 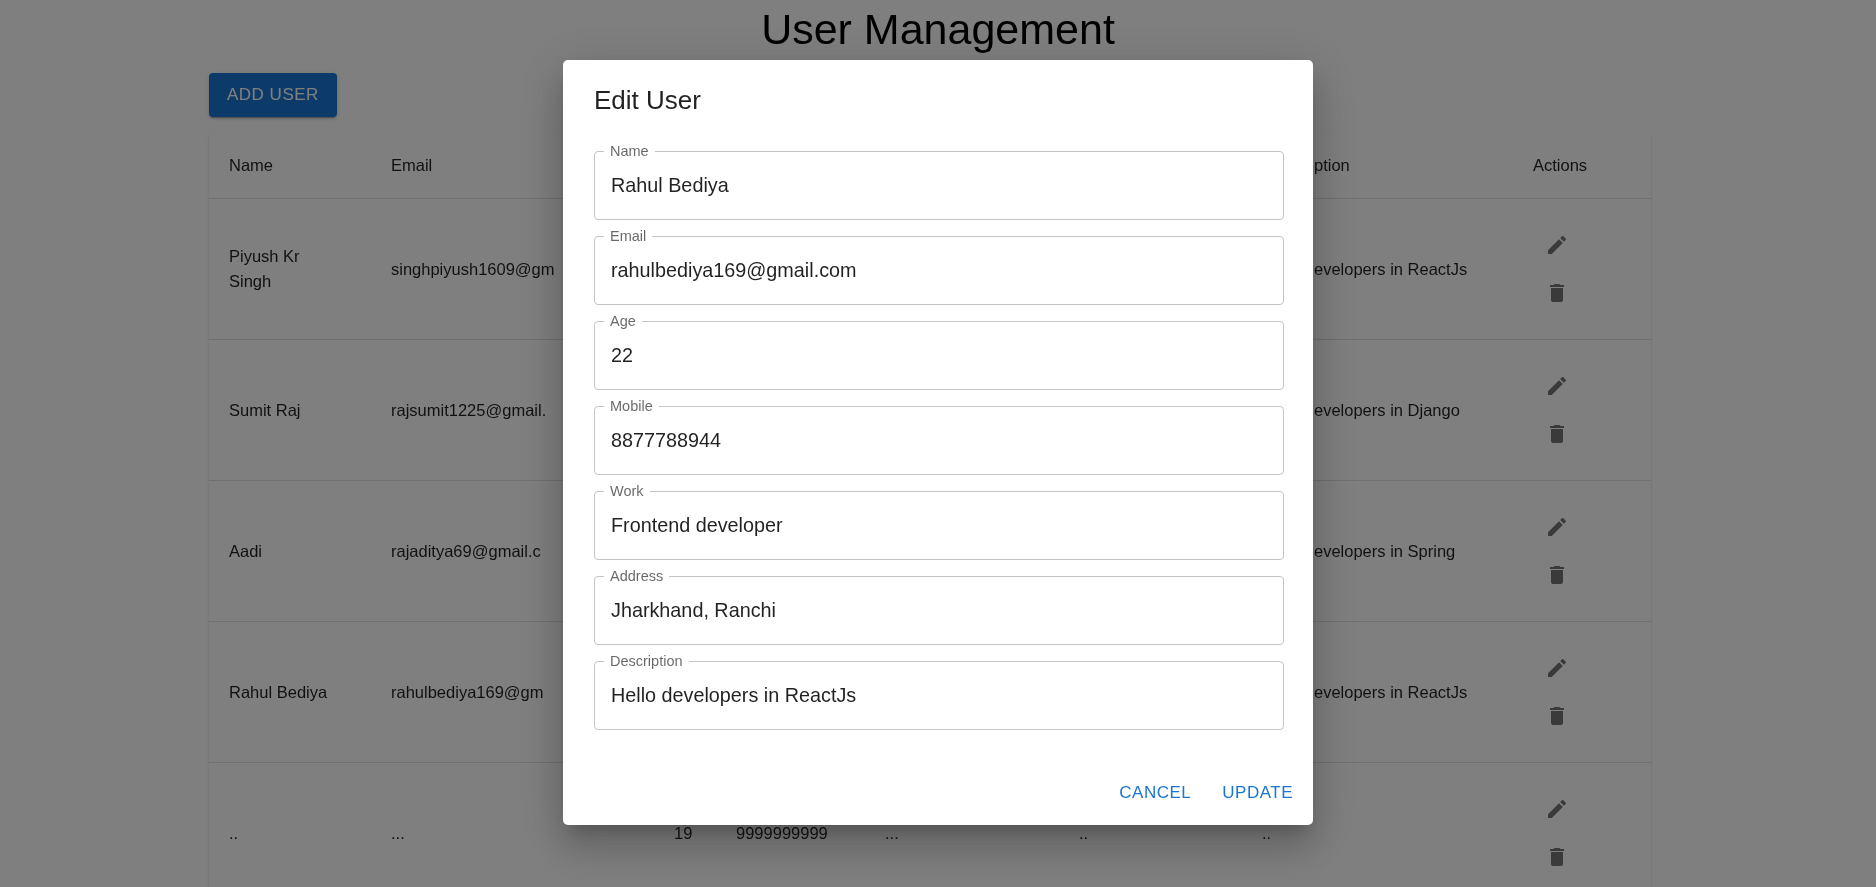 I want to click on page-title: User Management, so click(x=938, y=29).